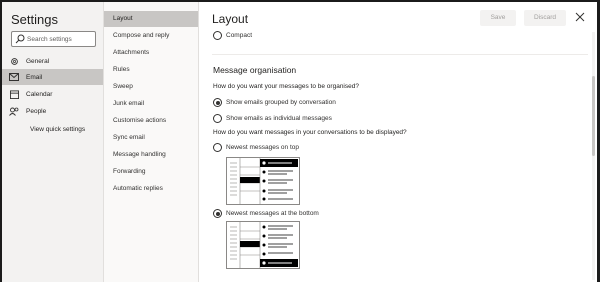 The width and height of the screenshot is (600, 282). I want to click on mail-icon, so click(14, 77).